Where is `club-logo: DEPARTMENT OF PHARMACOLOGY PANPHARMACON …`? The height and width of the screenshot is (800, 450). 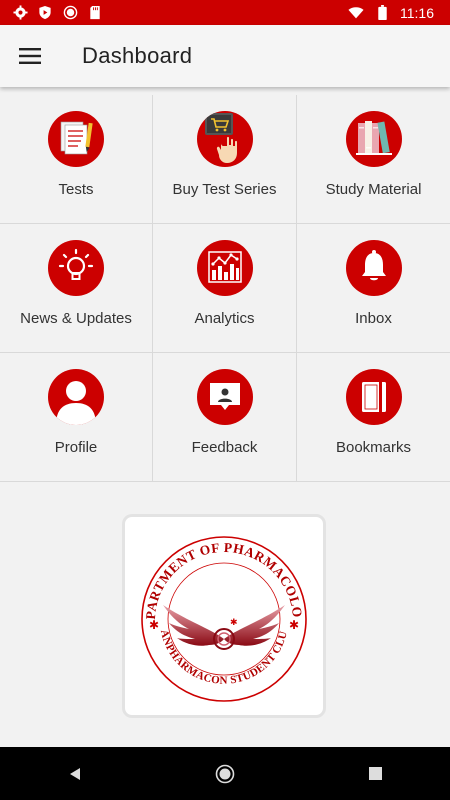
club-logo: DEPARTMENT OF PHARMACOLOGY PANPHARMACON … is located at coordinates (224, 616).